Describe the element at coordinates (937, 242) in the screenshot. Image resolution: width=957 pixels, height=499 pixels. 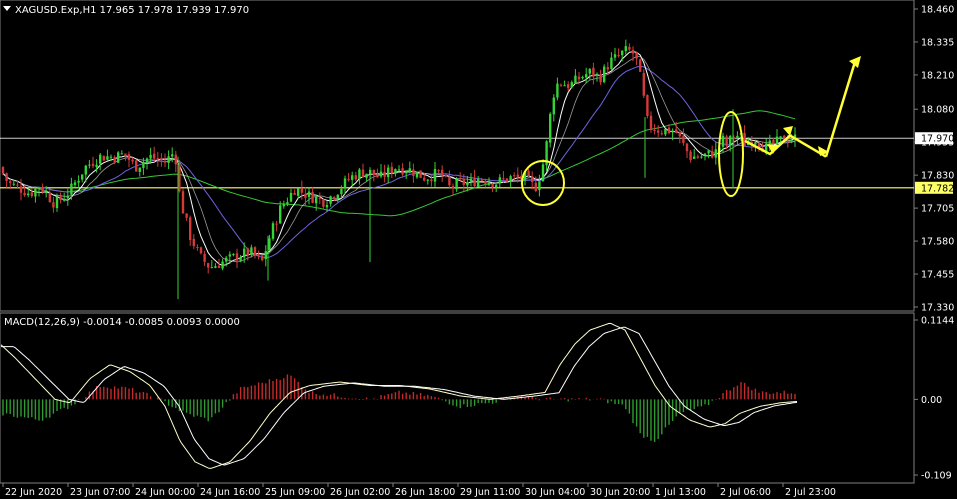
I see `y-tick-label: 17.580` at that location.